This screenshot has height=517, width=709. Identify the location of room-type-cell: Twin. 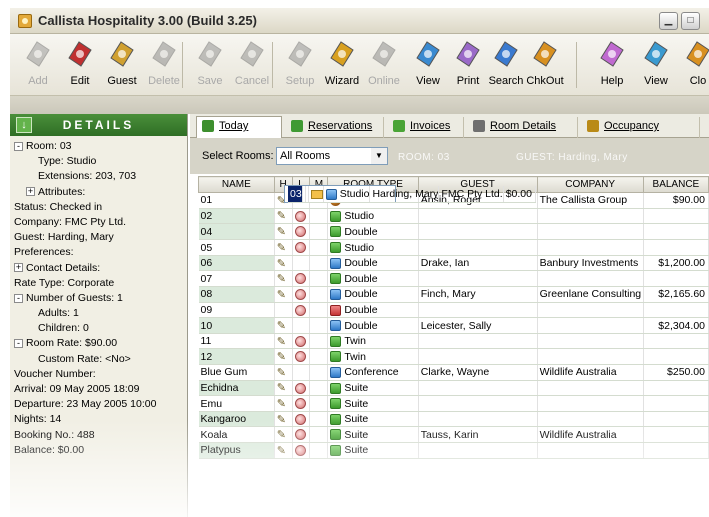
(373, 357).